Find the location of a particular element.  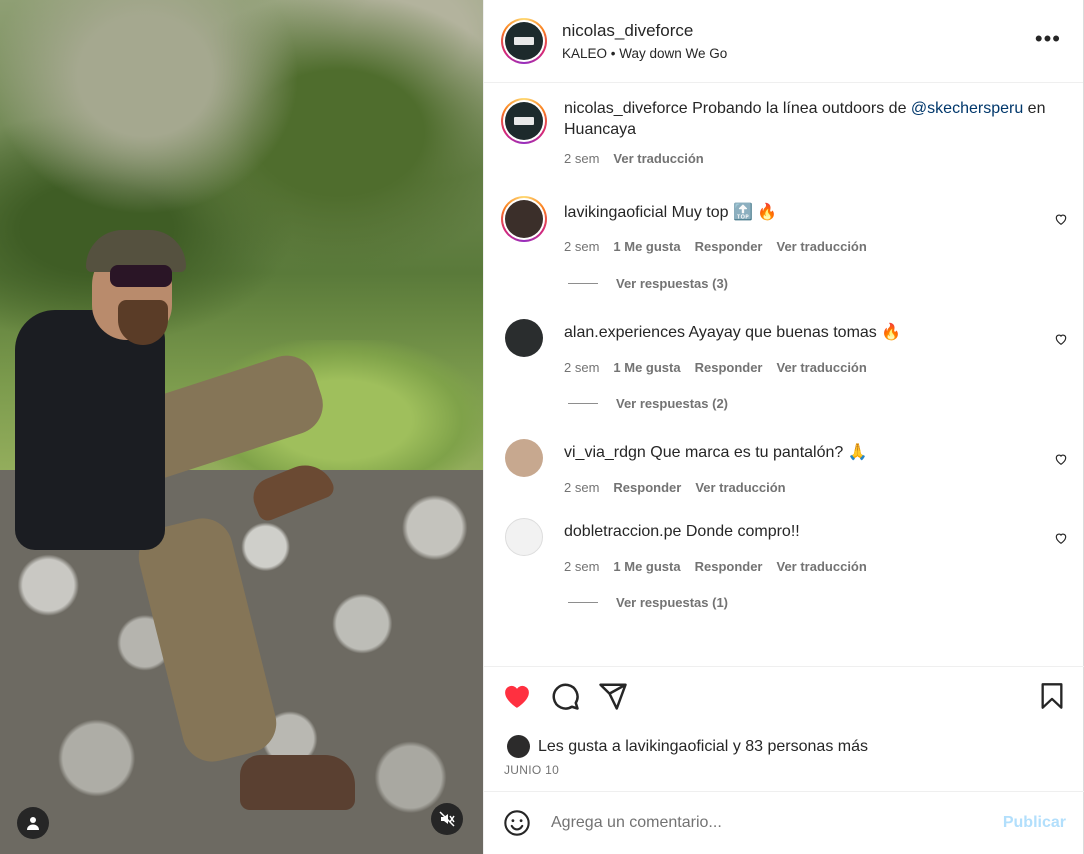

mention-link: @skechersperu is located at coordinates (967, 108).